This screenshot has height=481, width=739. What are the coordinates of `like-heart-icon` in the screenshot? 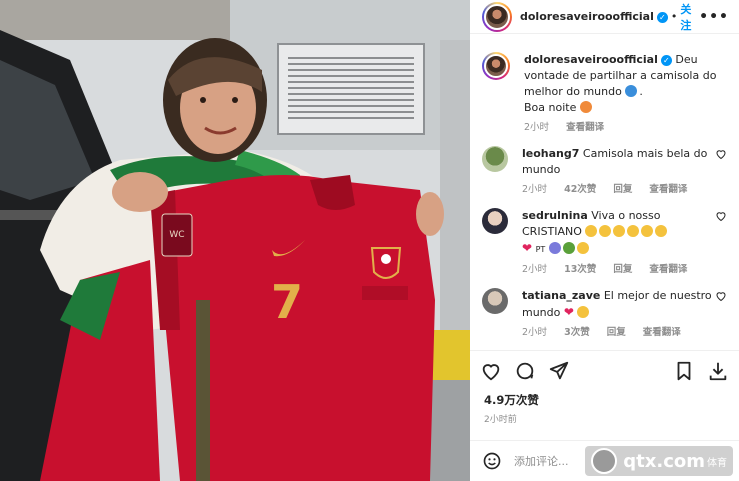 It's located at (491, 371).